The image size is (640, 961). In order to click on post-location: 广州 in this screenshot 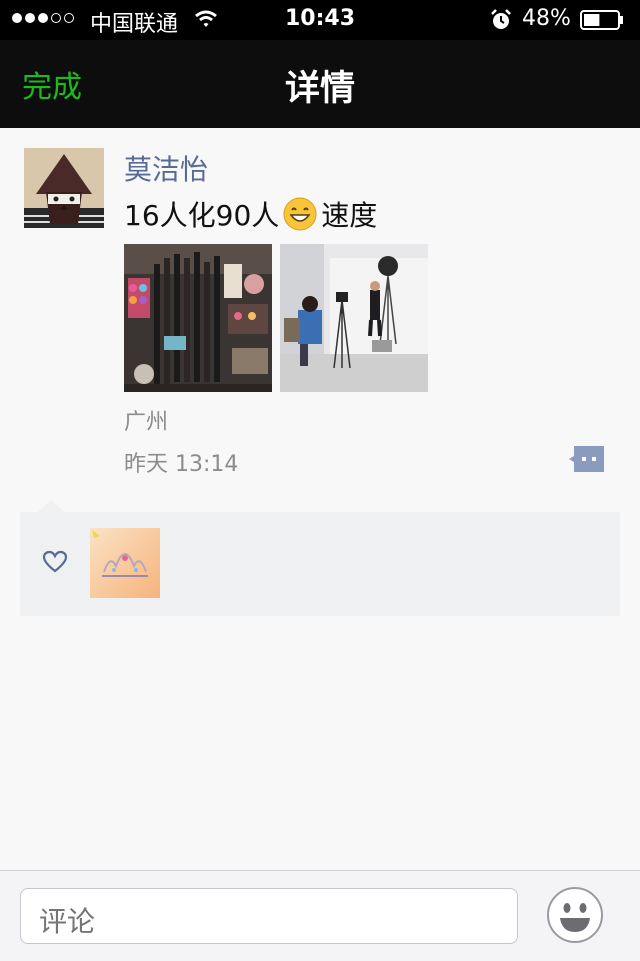, I will do `click(146, 420)`.